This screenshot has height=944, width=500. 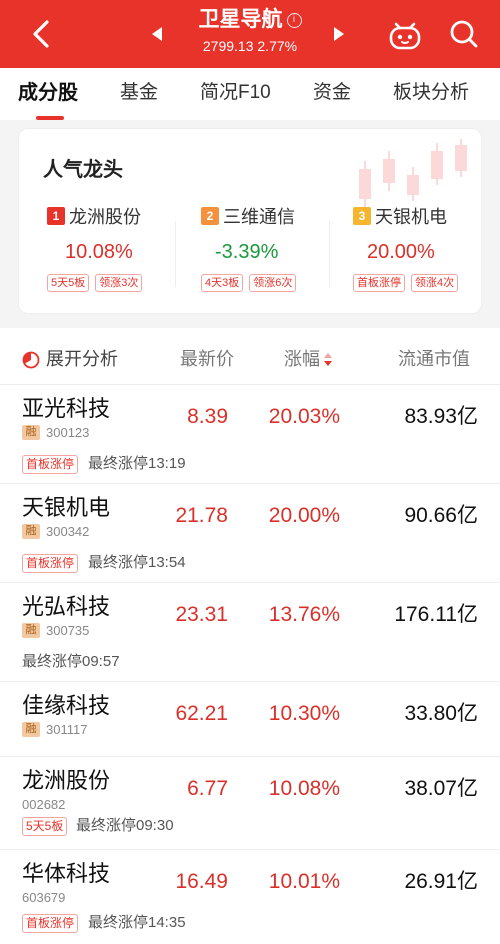 I want to click on stock-change: 20.00%, so click(x=304, y=515).